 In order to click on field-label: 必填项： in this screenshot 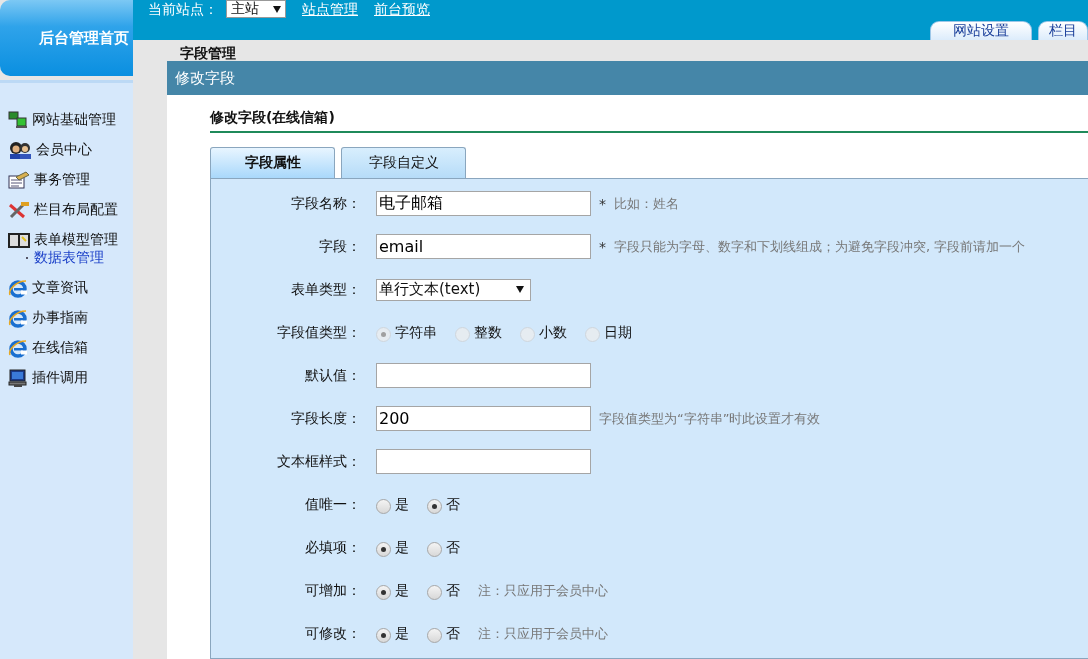, I will do `click(332, 547)`.